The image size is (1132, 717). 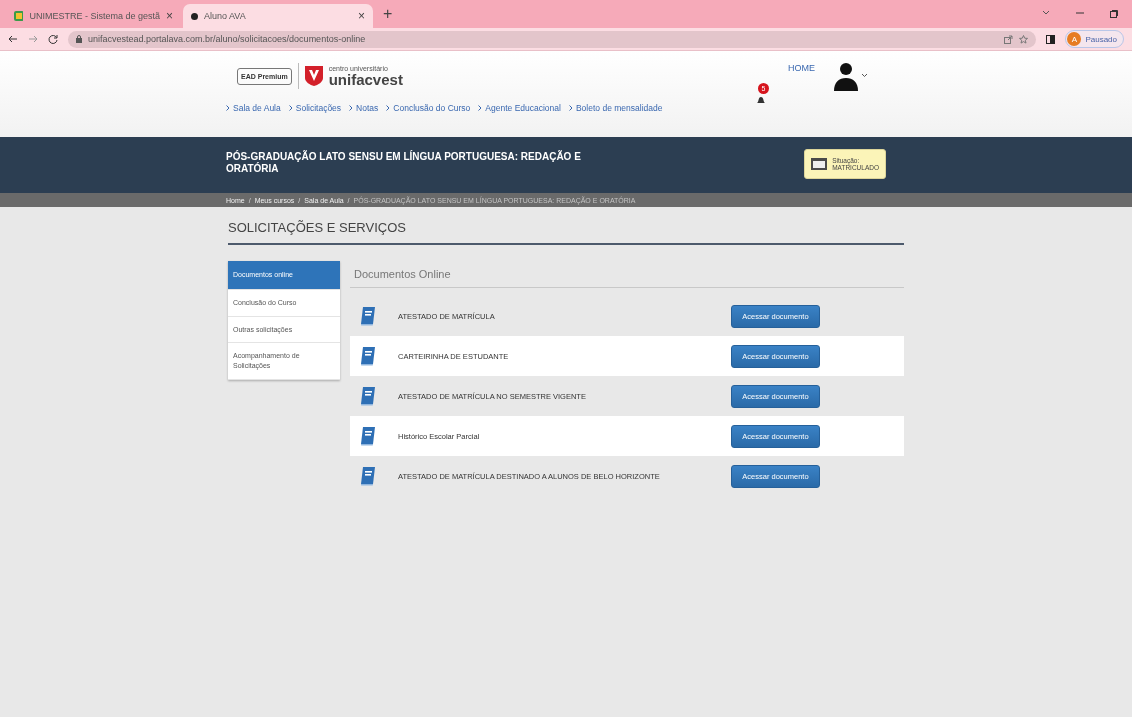 I want to click on lock-icon, so click(x=79, y=39).